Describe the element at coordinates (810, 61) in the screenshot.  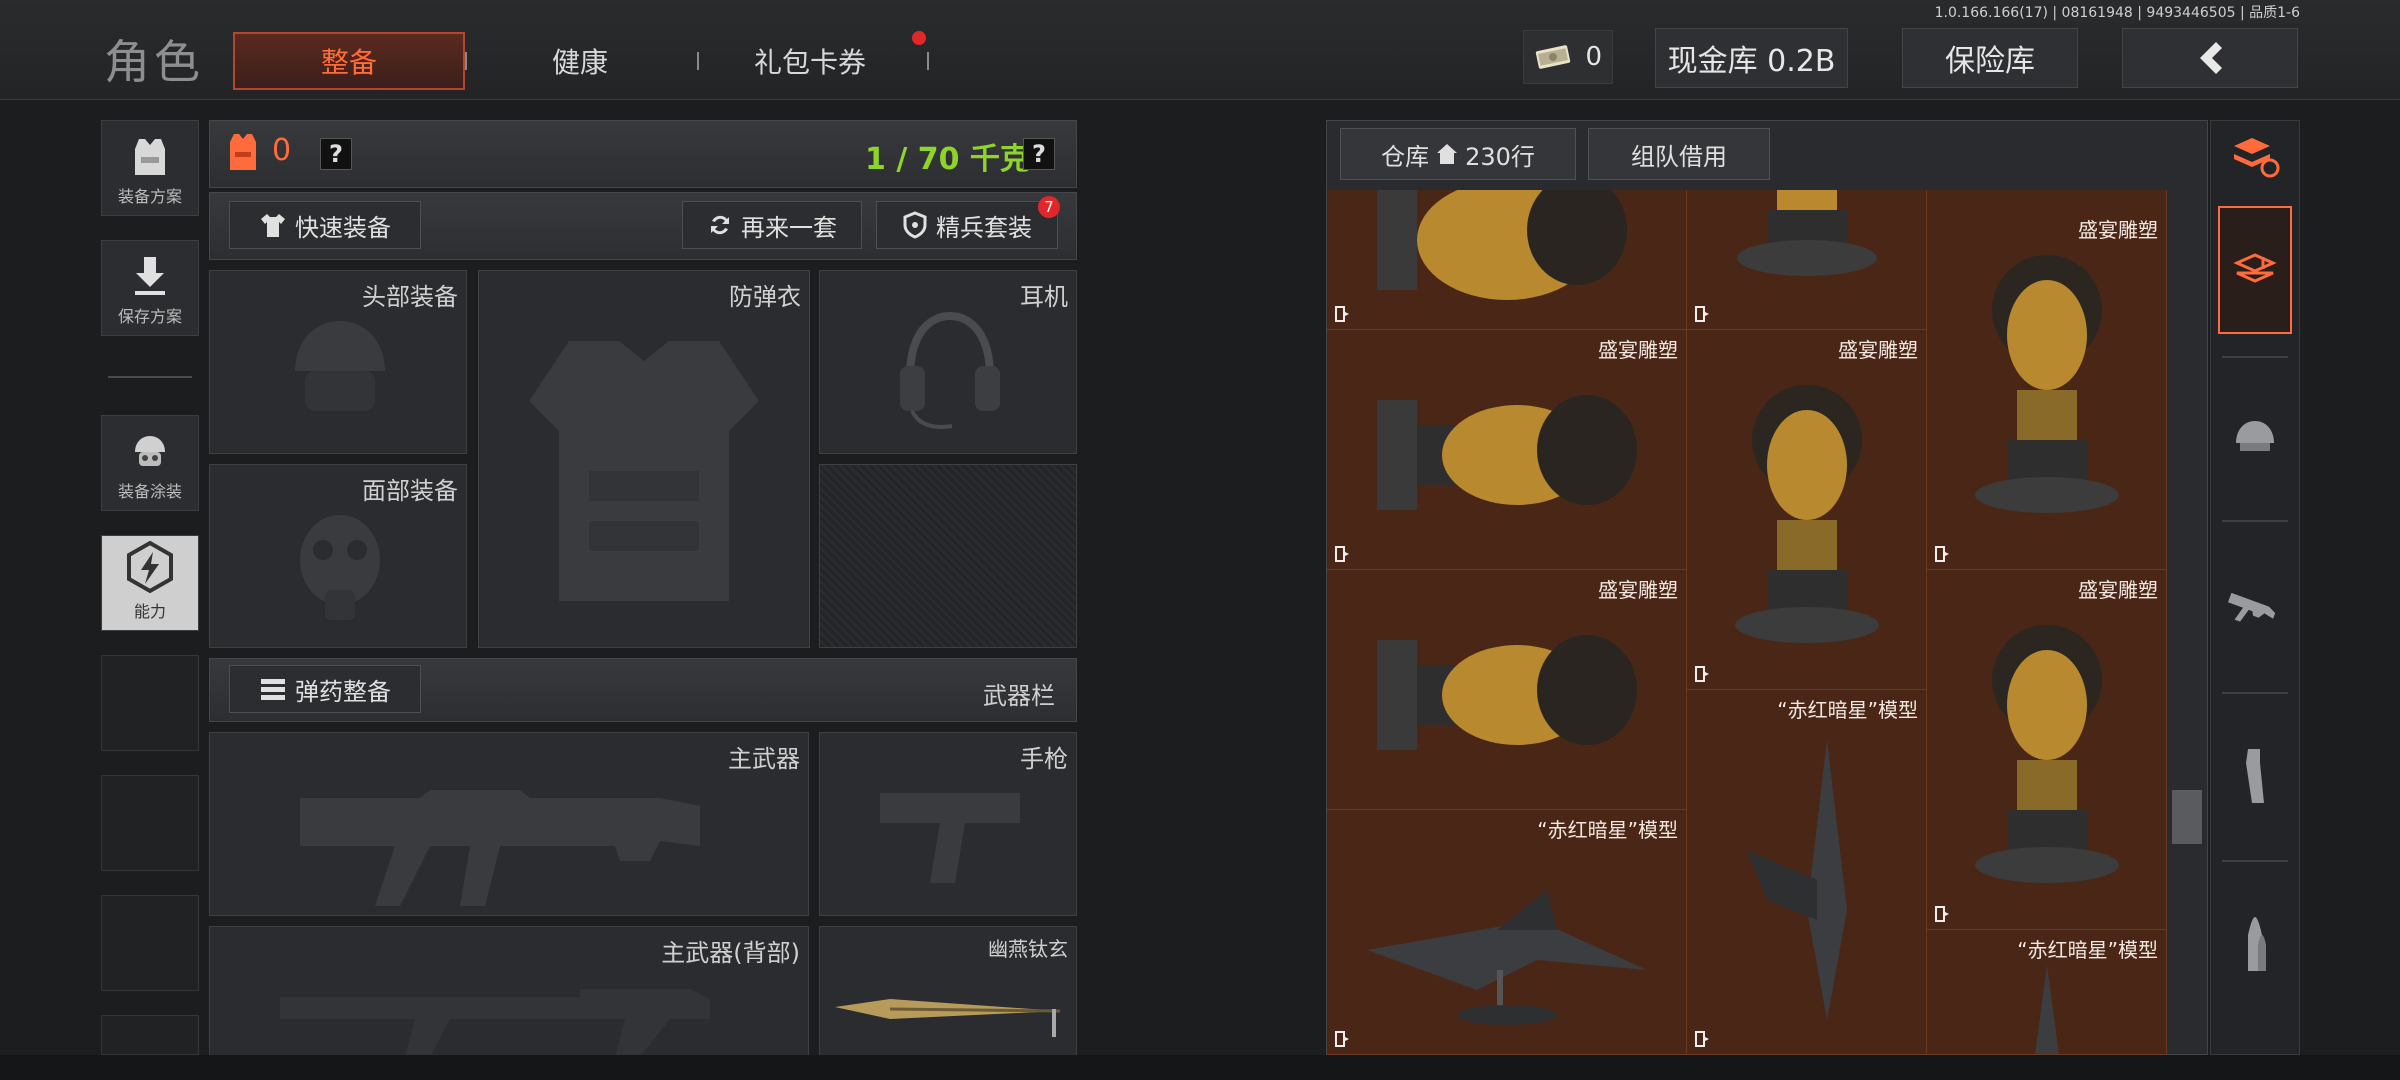
I see `tab-gift-coupons: 礼包卡券` at that location.